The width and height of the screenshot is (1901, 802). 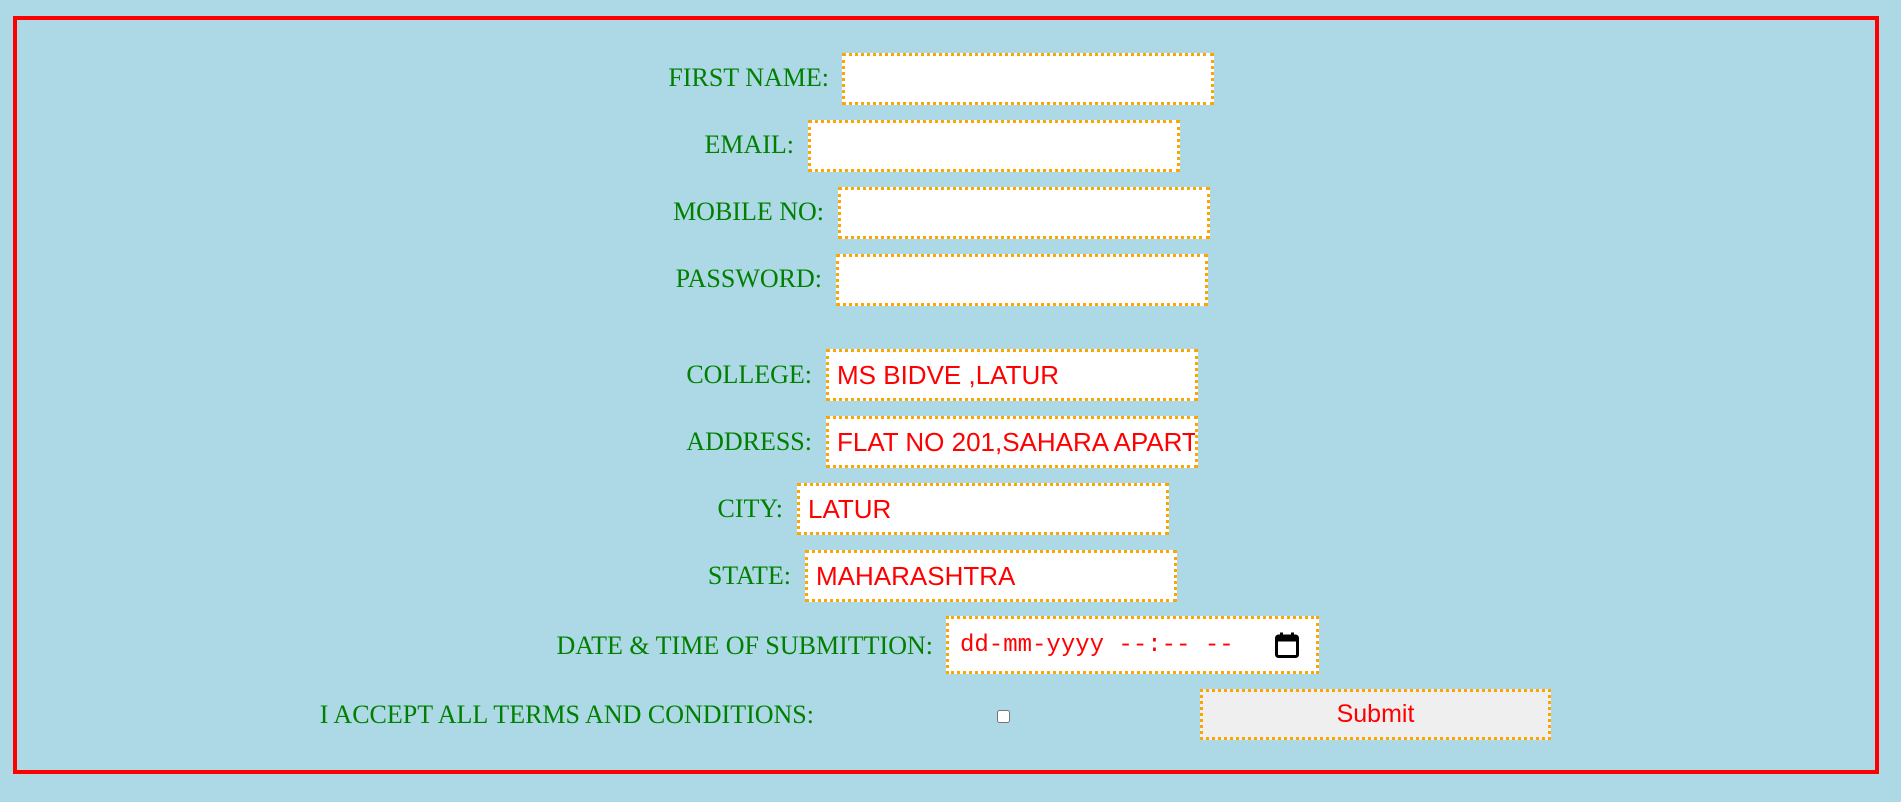 What do you see at coordinates (1028, 79) in the screenshot?
I see `first-name-input` at bounding box center [1028, 79].